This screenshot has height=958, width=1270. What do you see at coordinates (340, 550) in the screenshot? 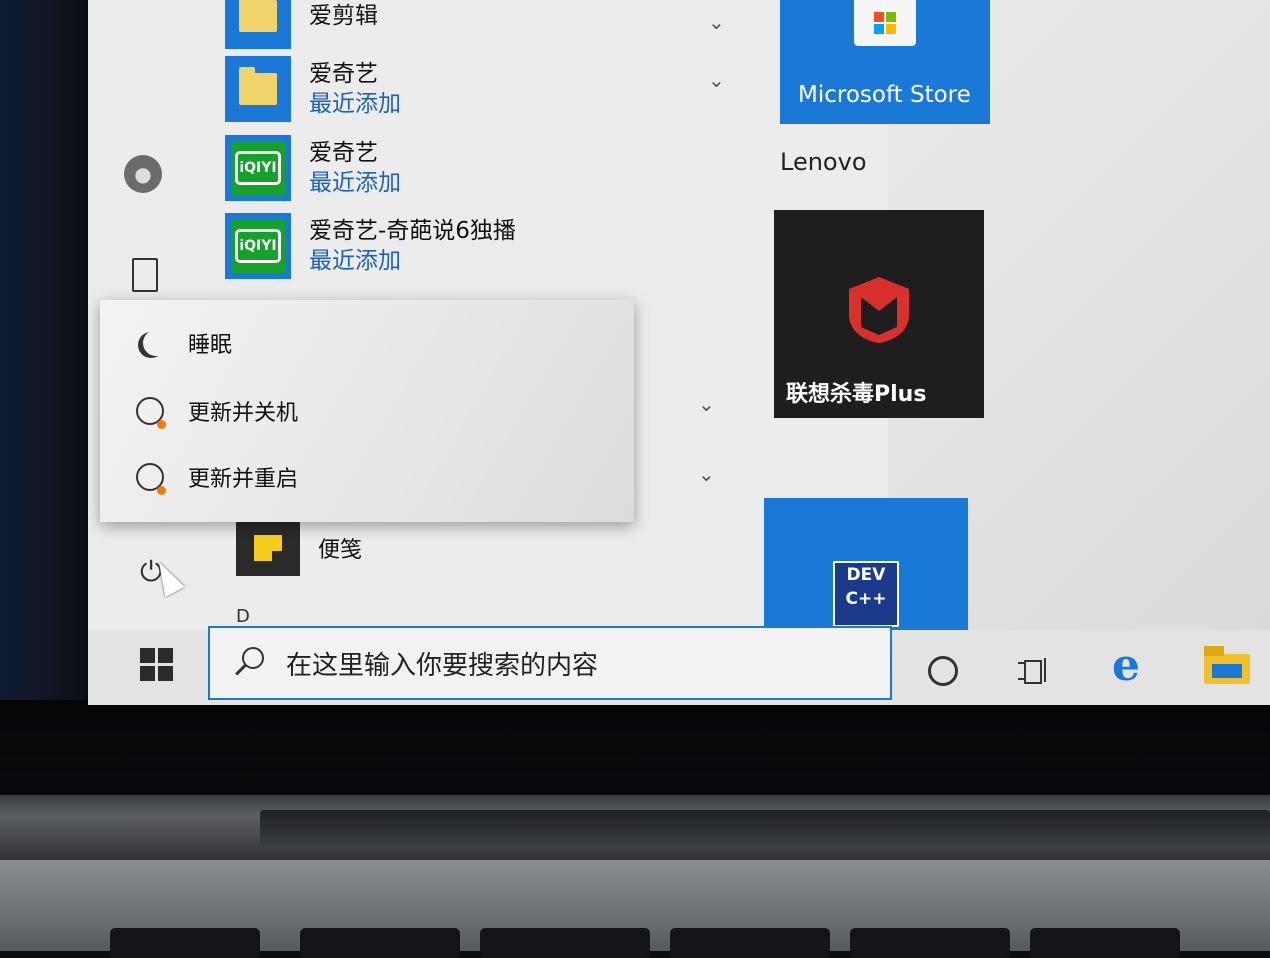
I see `app-name: 便笺` at bounding box center [340, 550].